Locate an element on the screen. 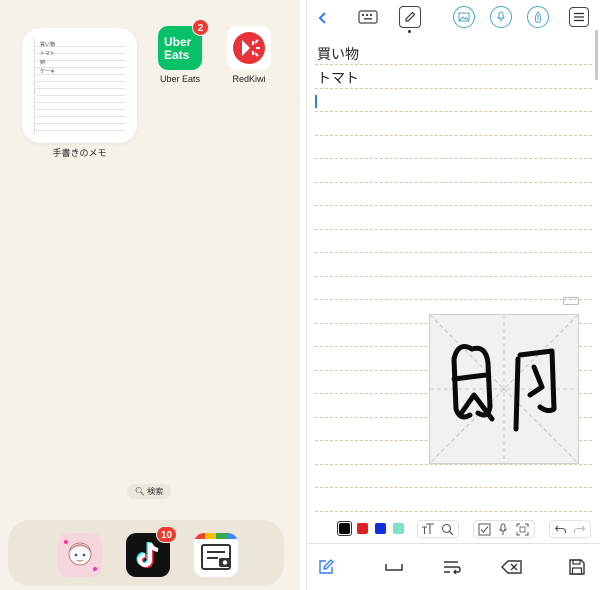 The width and height of the screenshot is (600, 590). scan-button is located at coordinates (522, 529).